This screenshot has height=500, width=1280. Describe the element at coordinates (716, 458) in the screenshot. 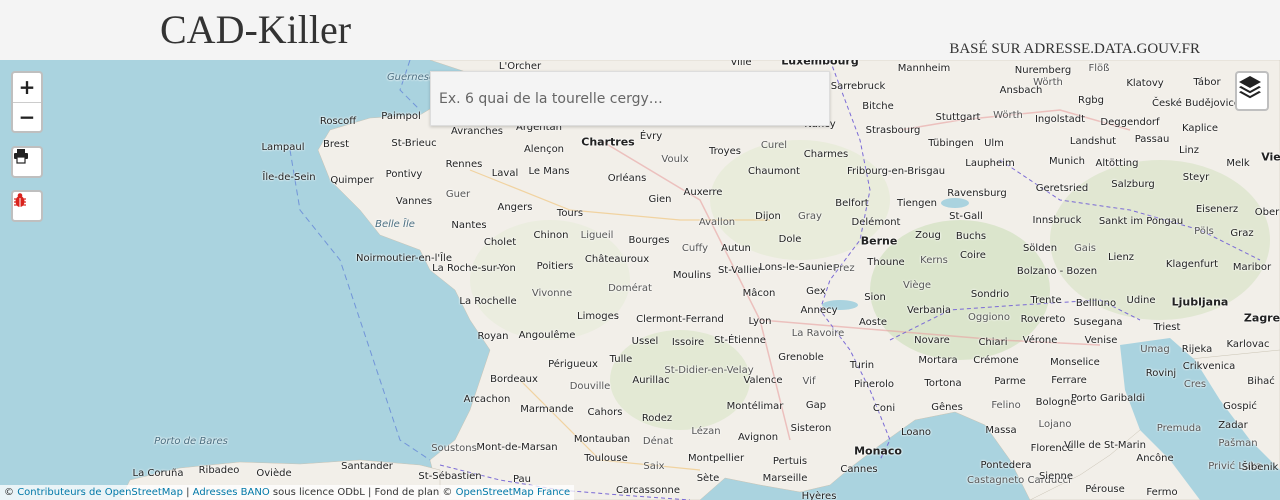

I see `map-place-label: Montpellier` at that location.